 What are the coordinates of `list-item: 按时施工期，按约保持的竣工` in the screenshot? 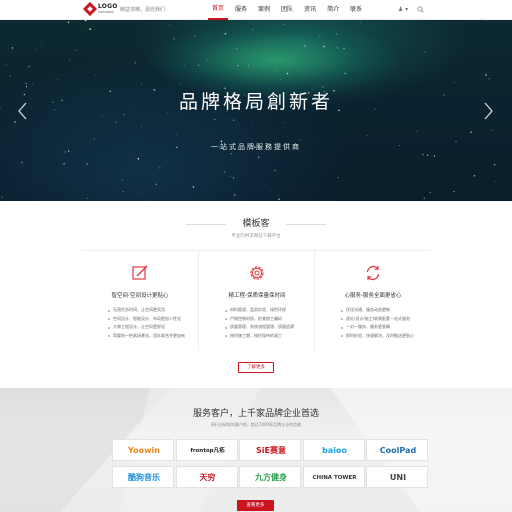 It's located at (259, 336).